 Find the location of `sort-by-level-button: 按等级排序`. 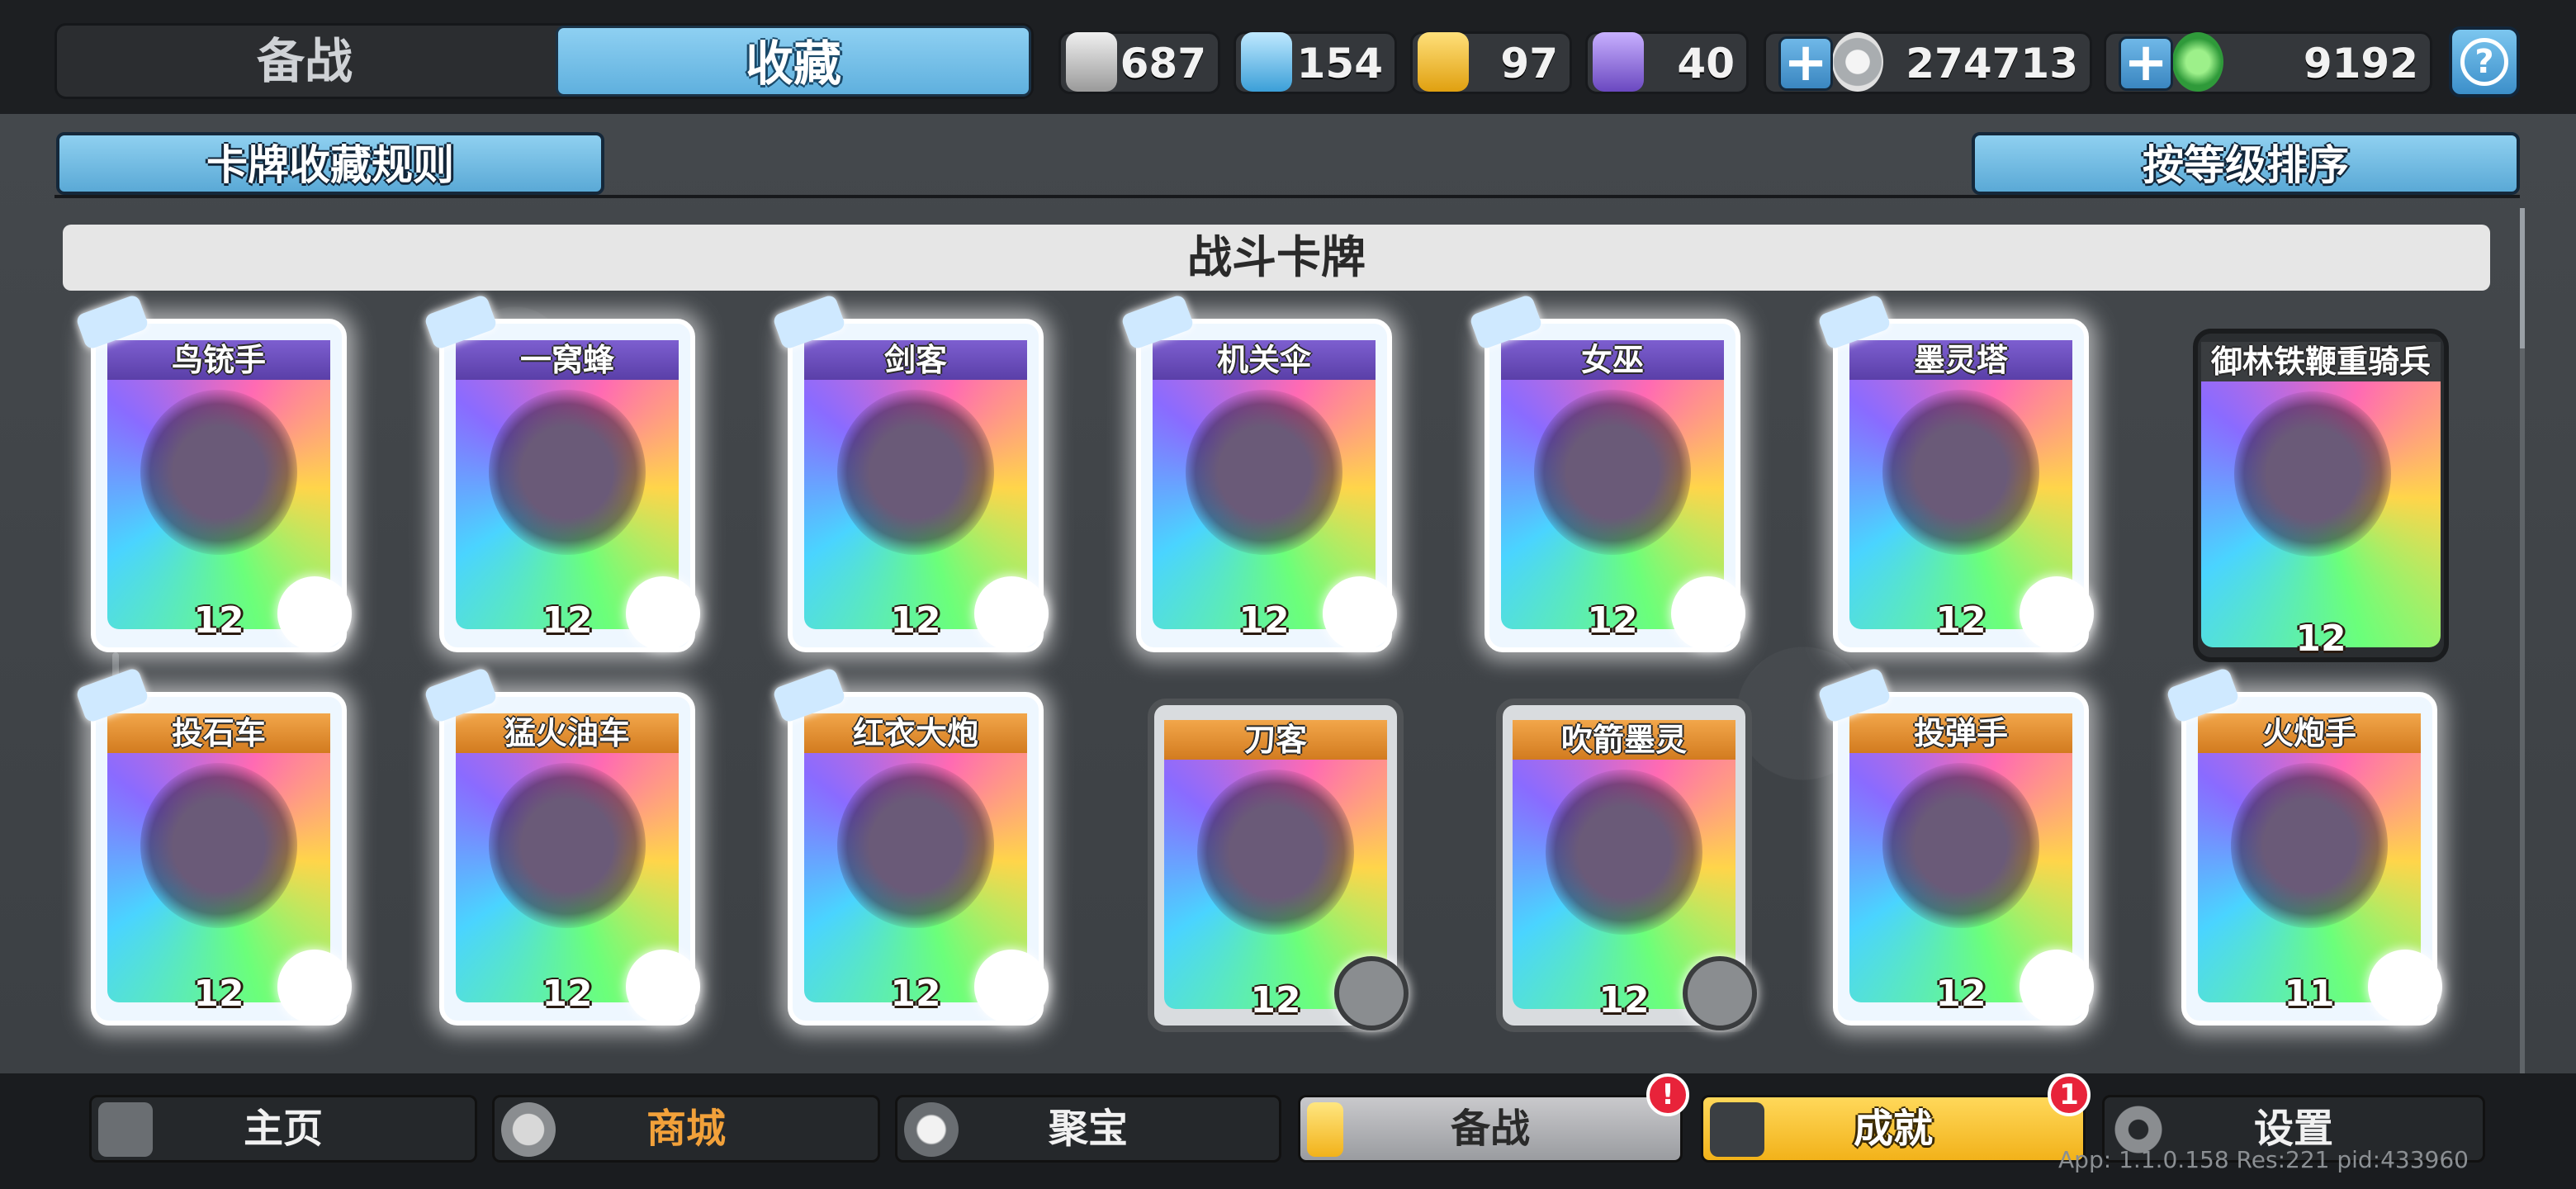

sort-by-level-button: 按等级排序 is located at coordinates (2246, 163).